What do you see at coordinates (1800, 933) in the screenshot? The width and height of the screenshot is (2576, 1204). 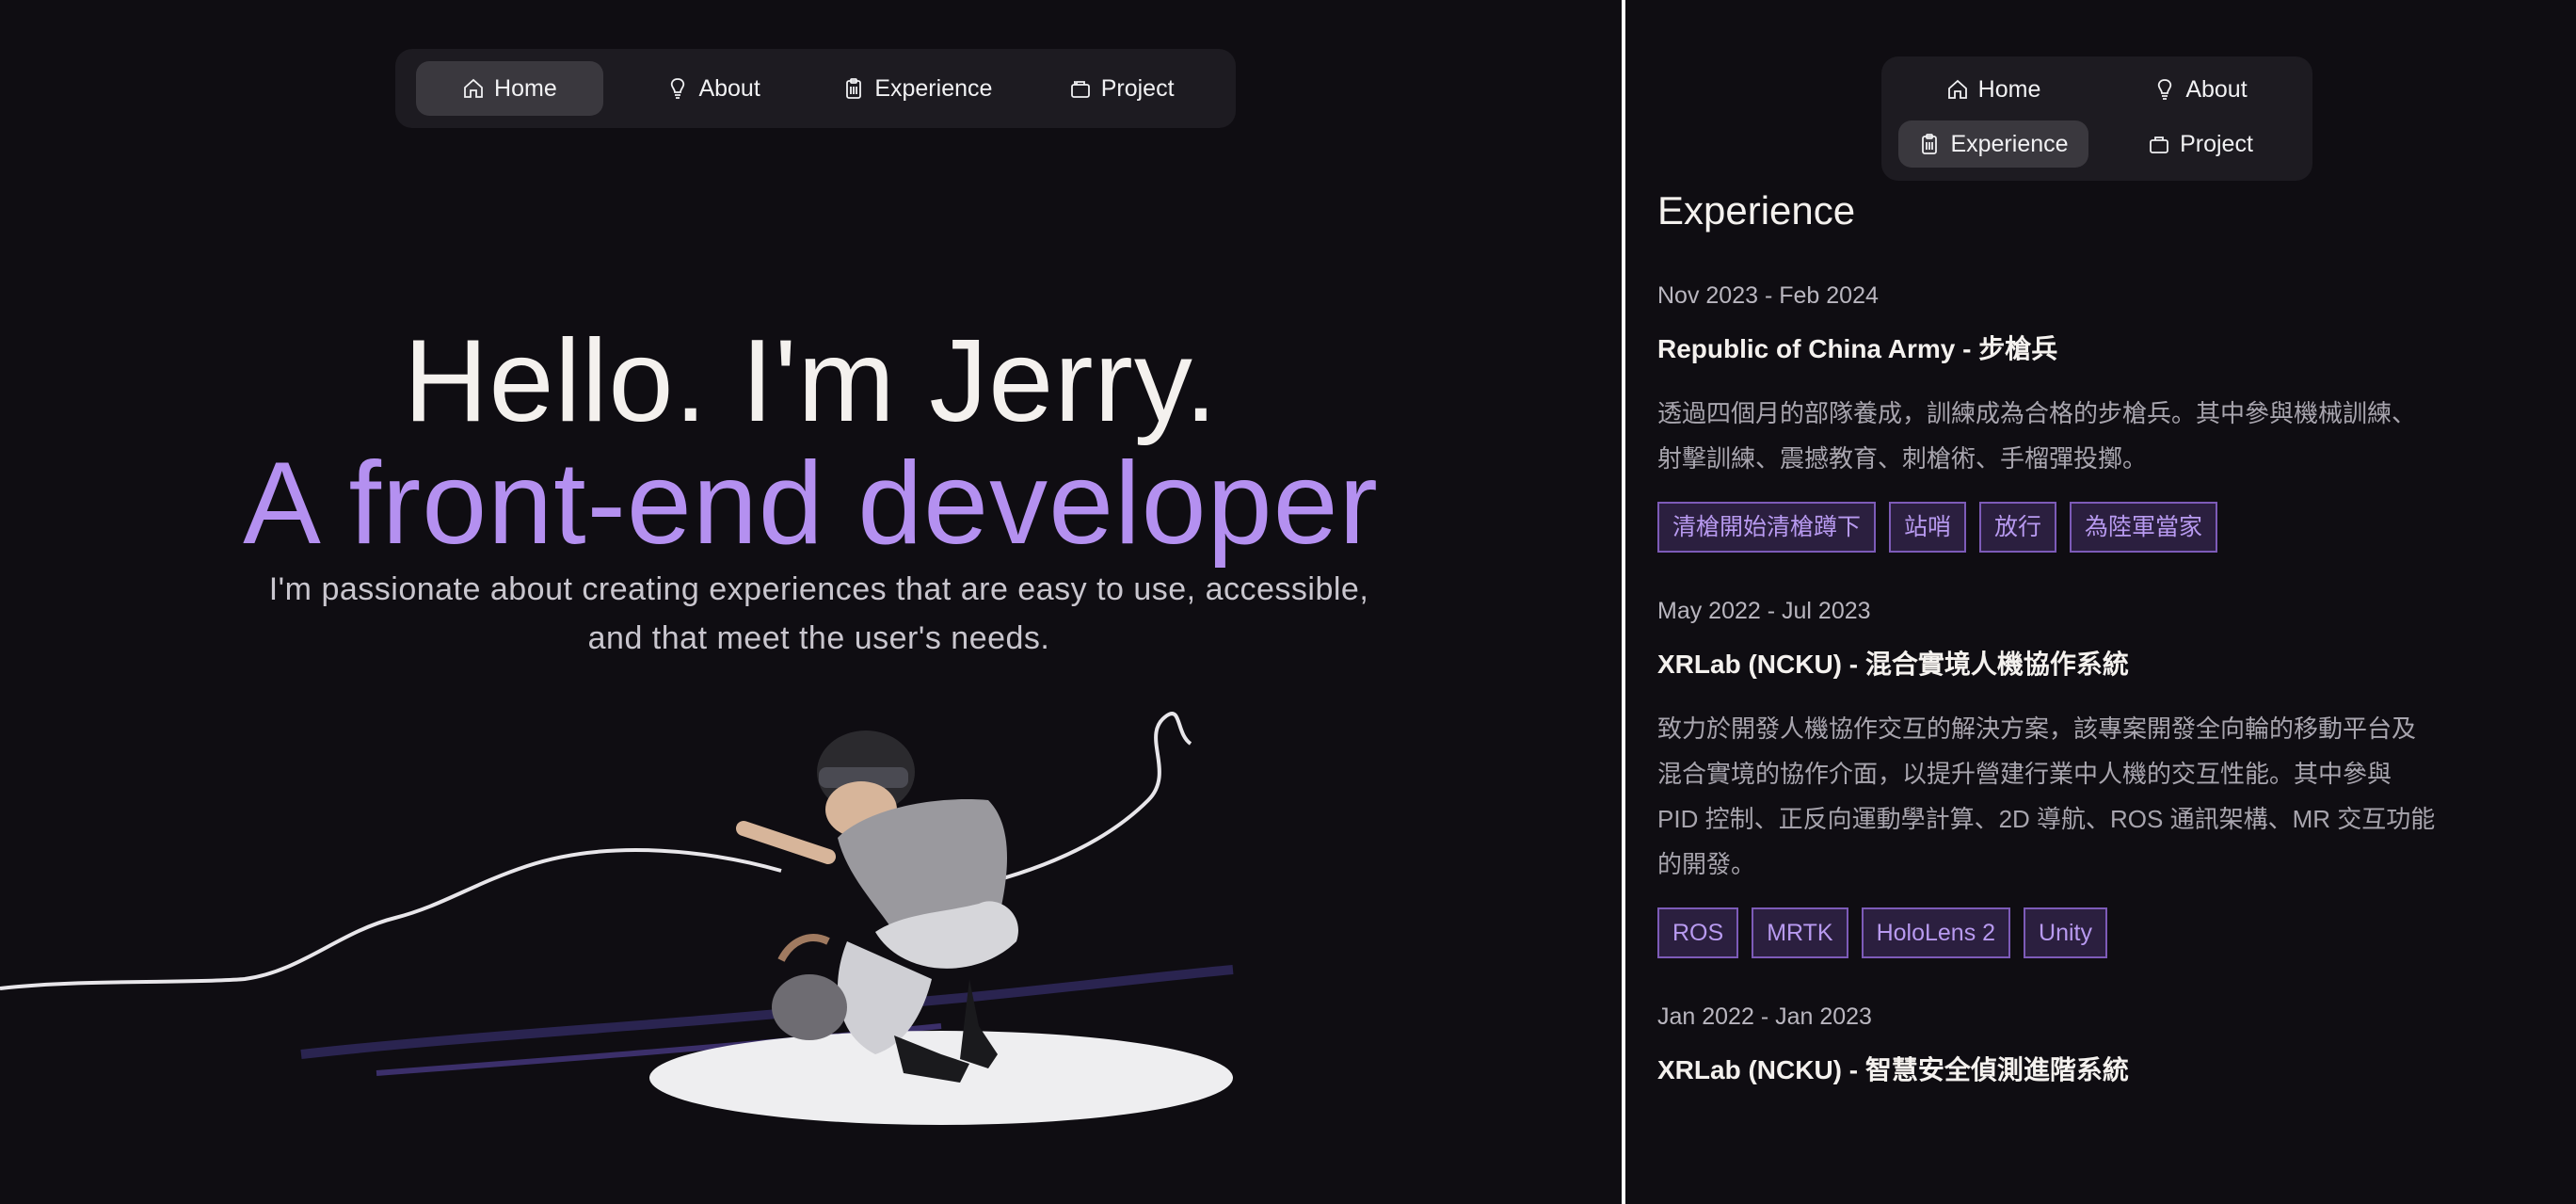 I see `tag: MRTK` at bounding box center [1800, 933].